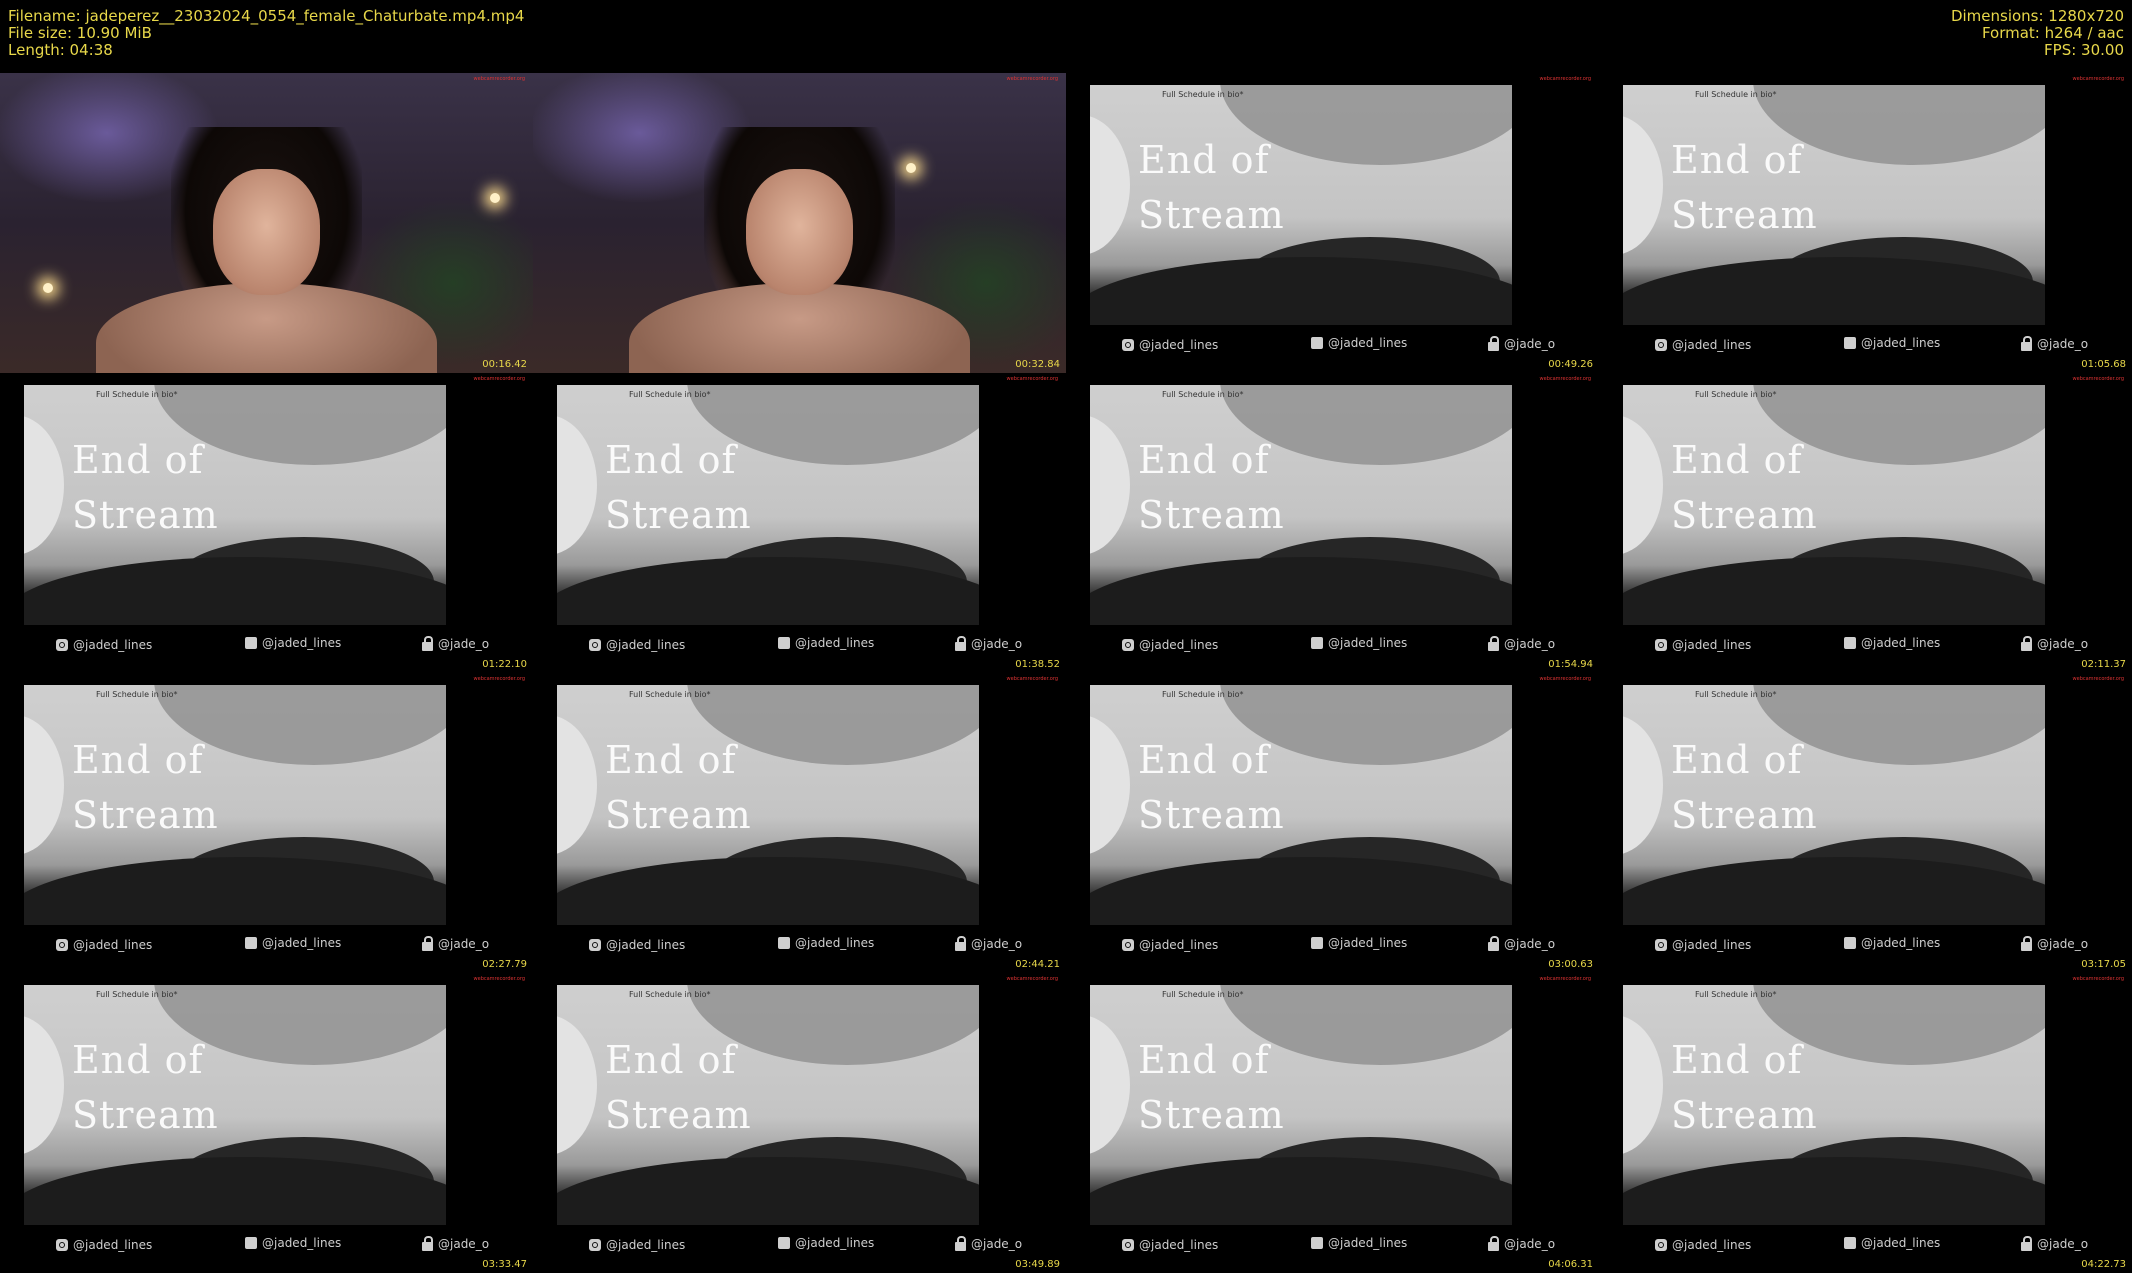 The image size is (2132, 1273). I want to click on filesize-text: File size: 10.90 MiB, so click(80, 33).